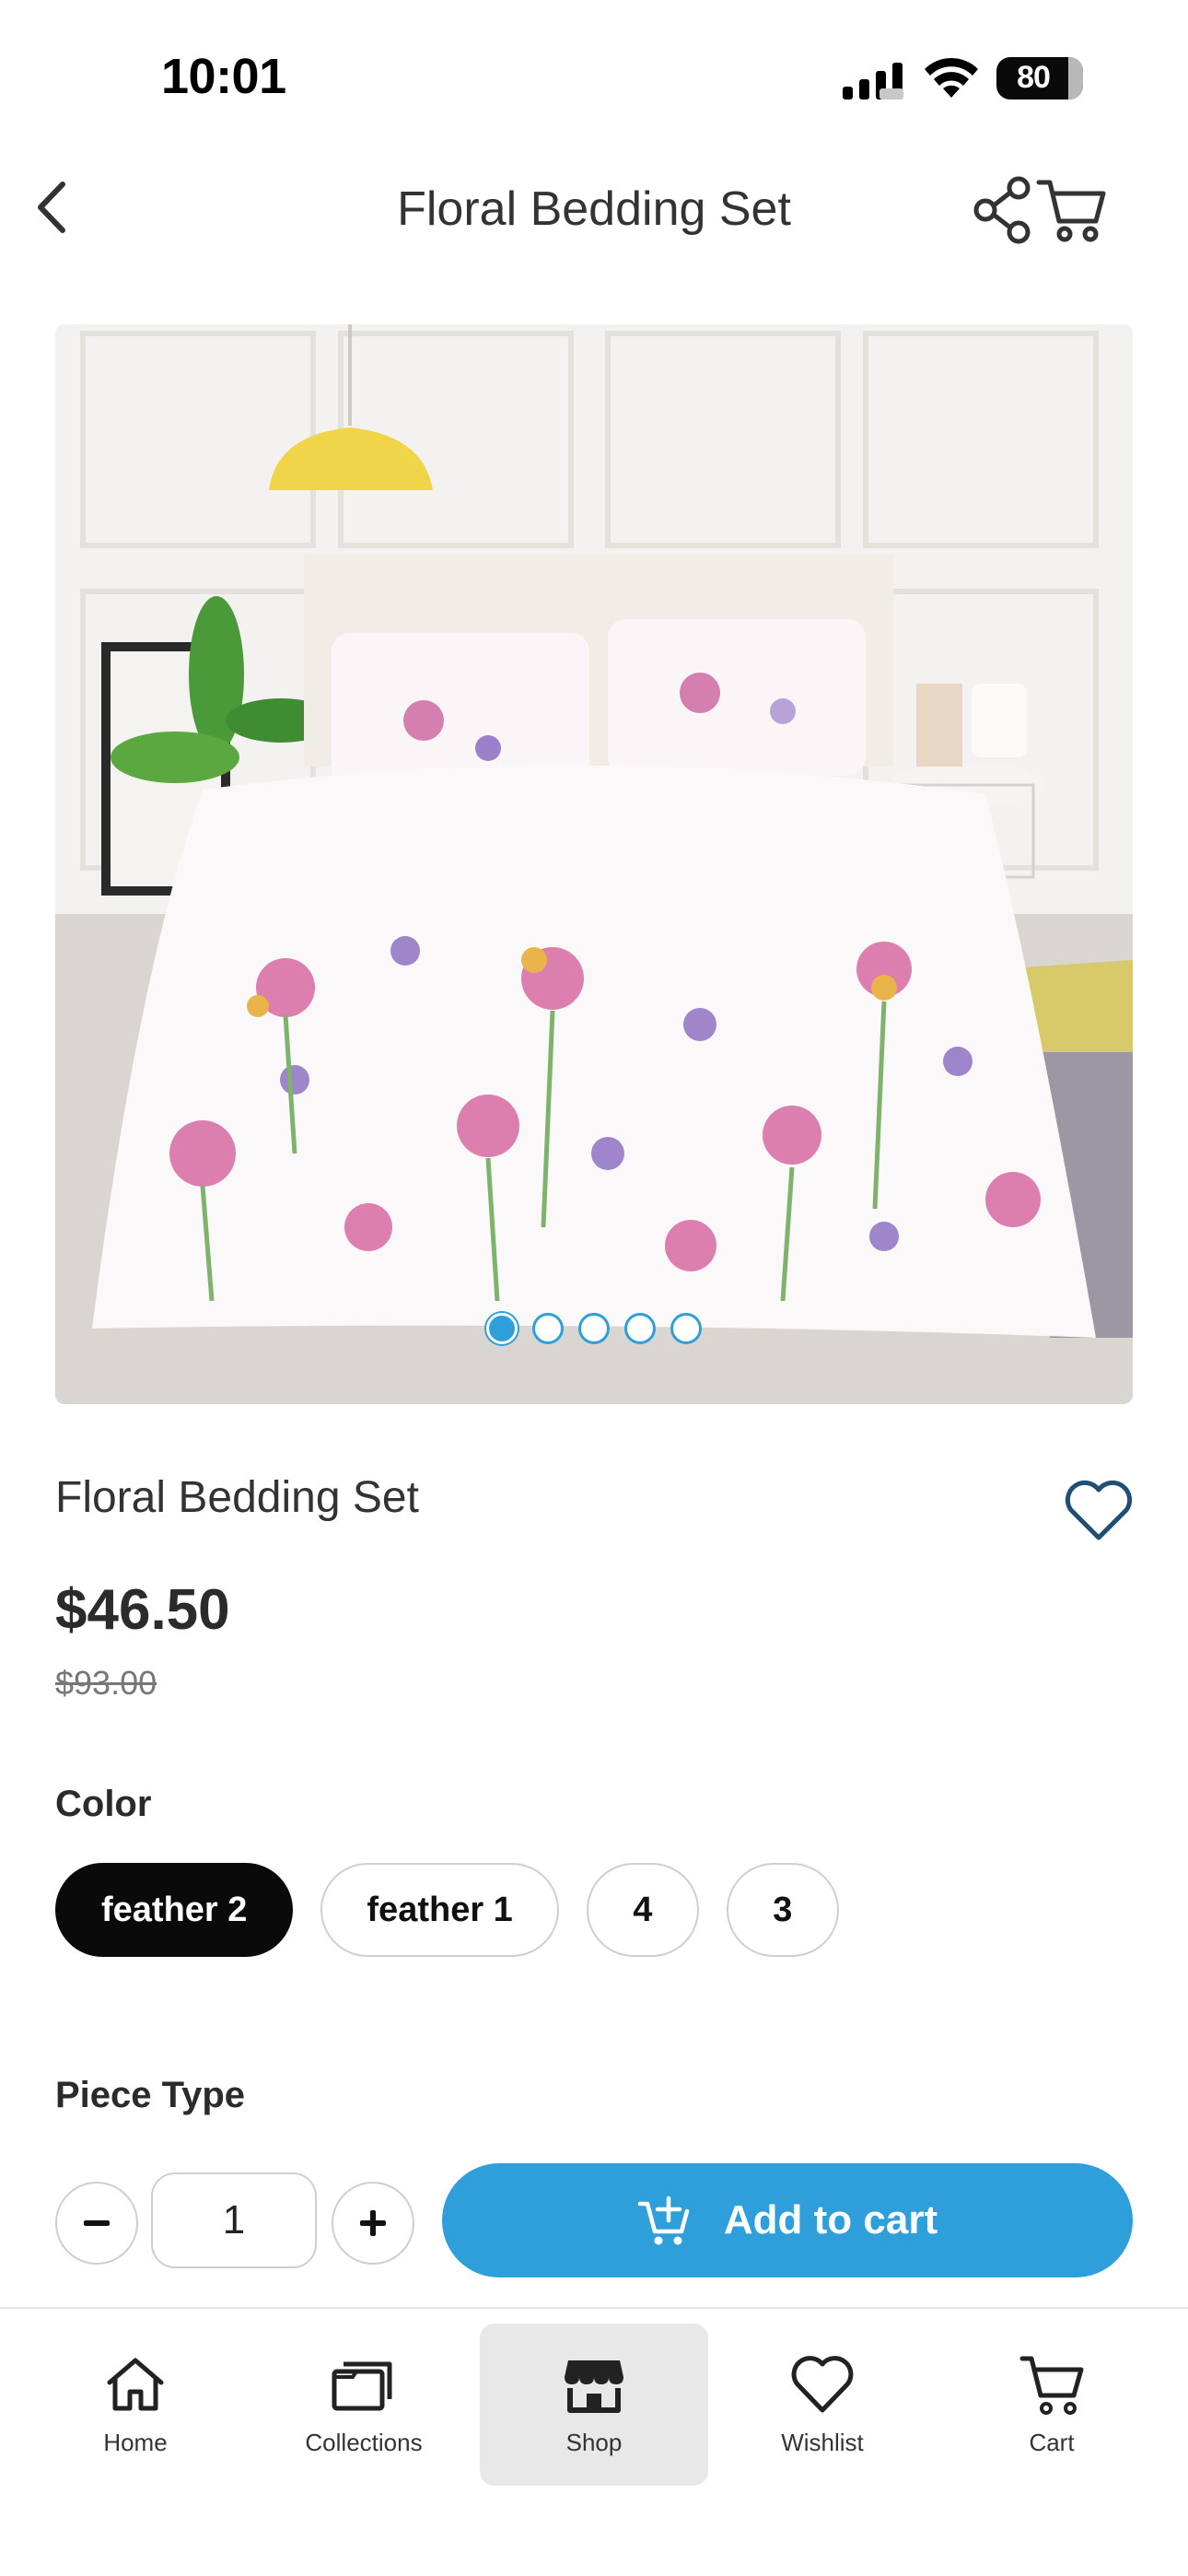 The image size is (1188, 2576). Describe the element at coordinates (135, 2442) in the screenshot. I see `tab-label: Home` at that location.